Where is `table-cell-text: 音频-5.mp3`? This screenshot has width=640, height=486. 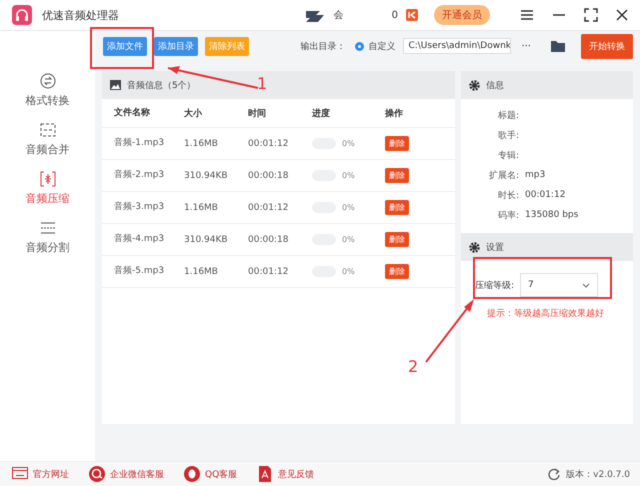 table-cell-text: 音频-5.mp3 is located at coordinates (140, 271).